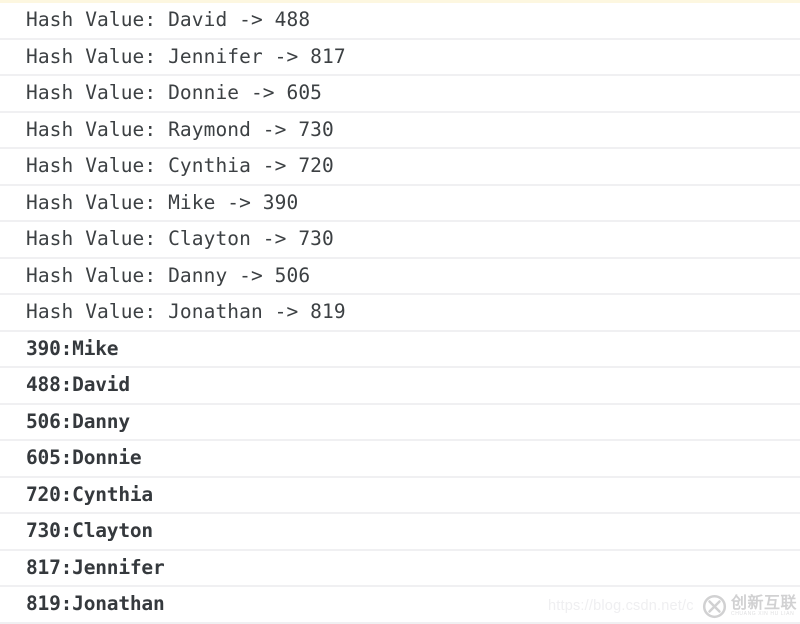 Image resolution: width=800 pixels, height=624 pixels. Describe the element at coordinates (174, 93) in the screenshot. I see `console-line-text: Hash Value: Donnie -> 605` at that location.